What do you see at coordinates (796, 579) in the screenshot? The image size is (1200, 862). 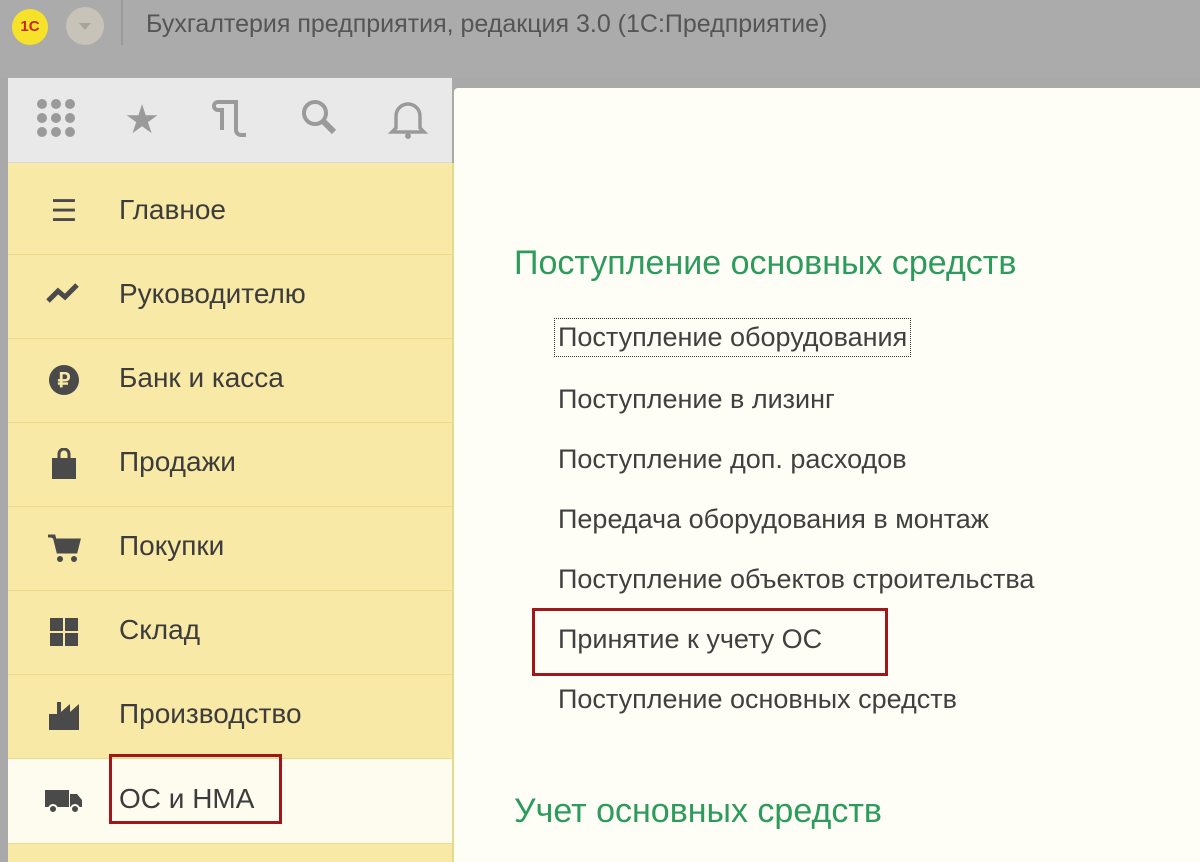 I see `link-construction-receipt: Поступление объектов строительства` at bounding box center [796, 579].